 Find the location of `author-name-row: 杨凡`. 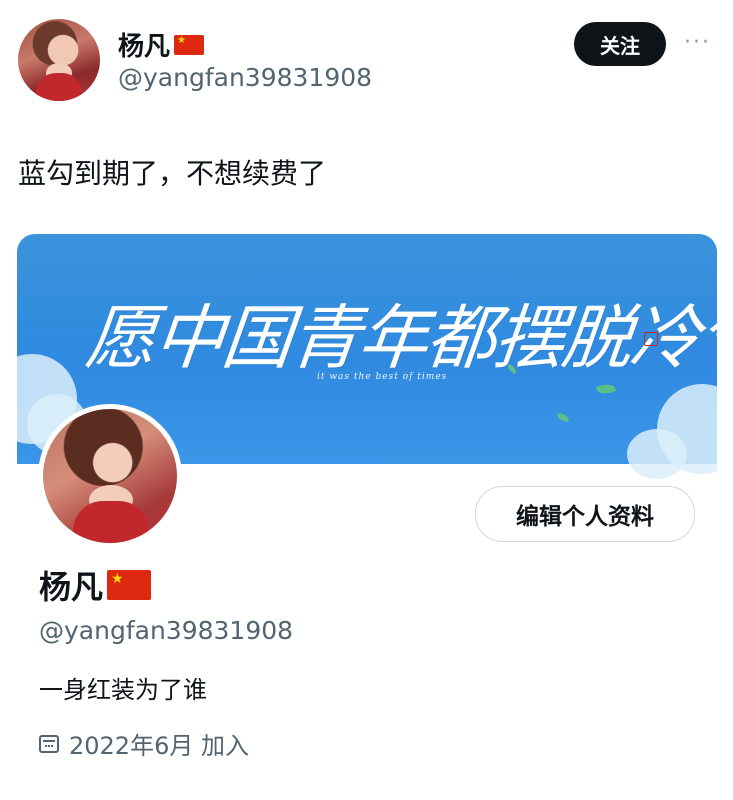

author-name-row: 杨凡 is located at coordinates (161, 44).